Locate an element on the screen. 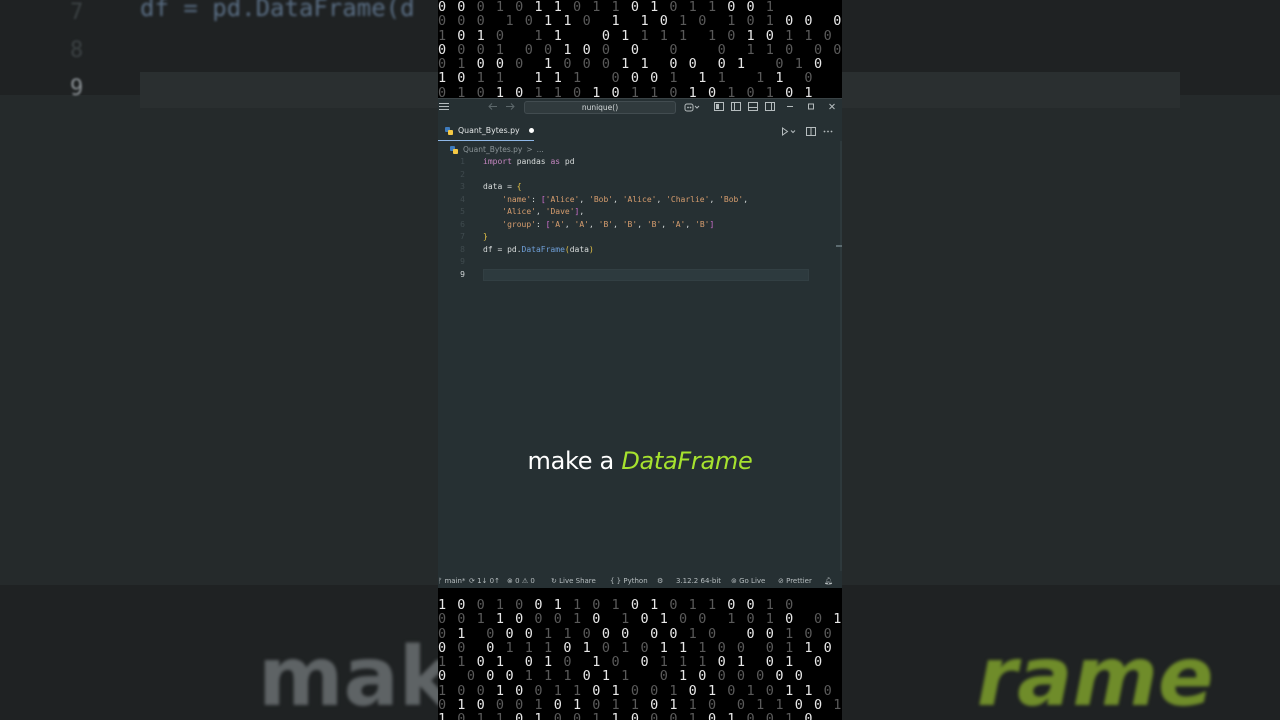 This screenshot has width=1280, height=720. problems-indicator: ⊗ 0 ⚠ 0 is located at coordinates (521, 581).